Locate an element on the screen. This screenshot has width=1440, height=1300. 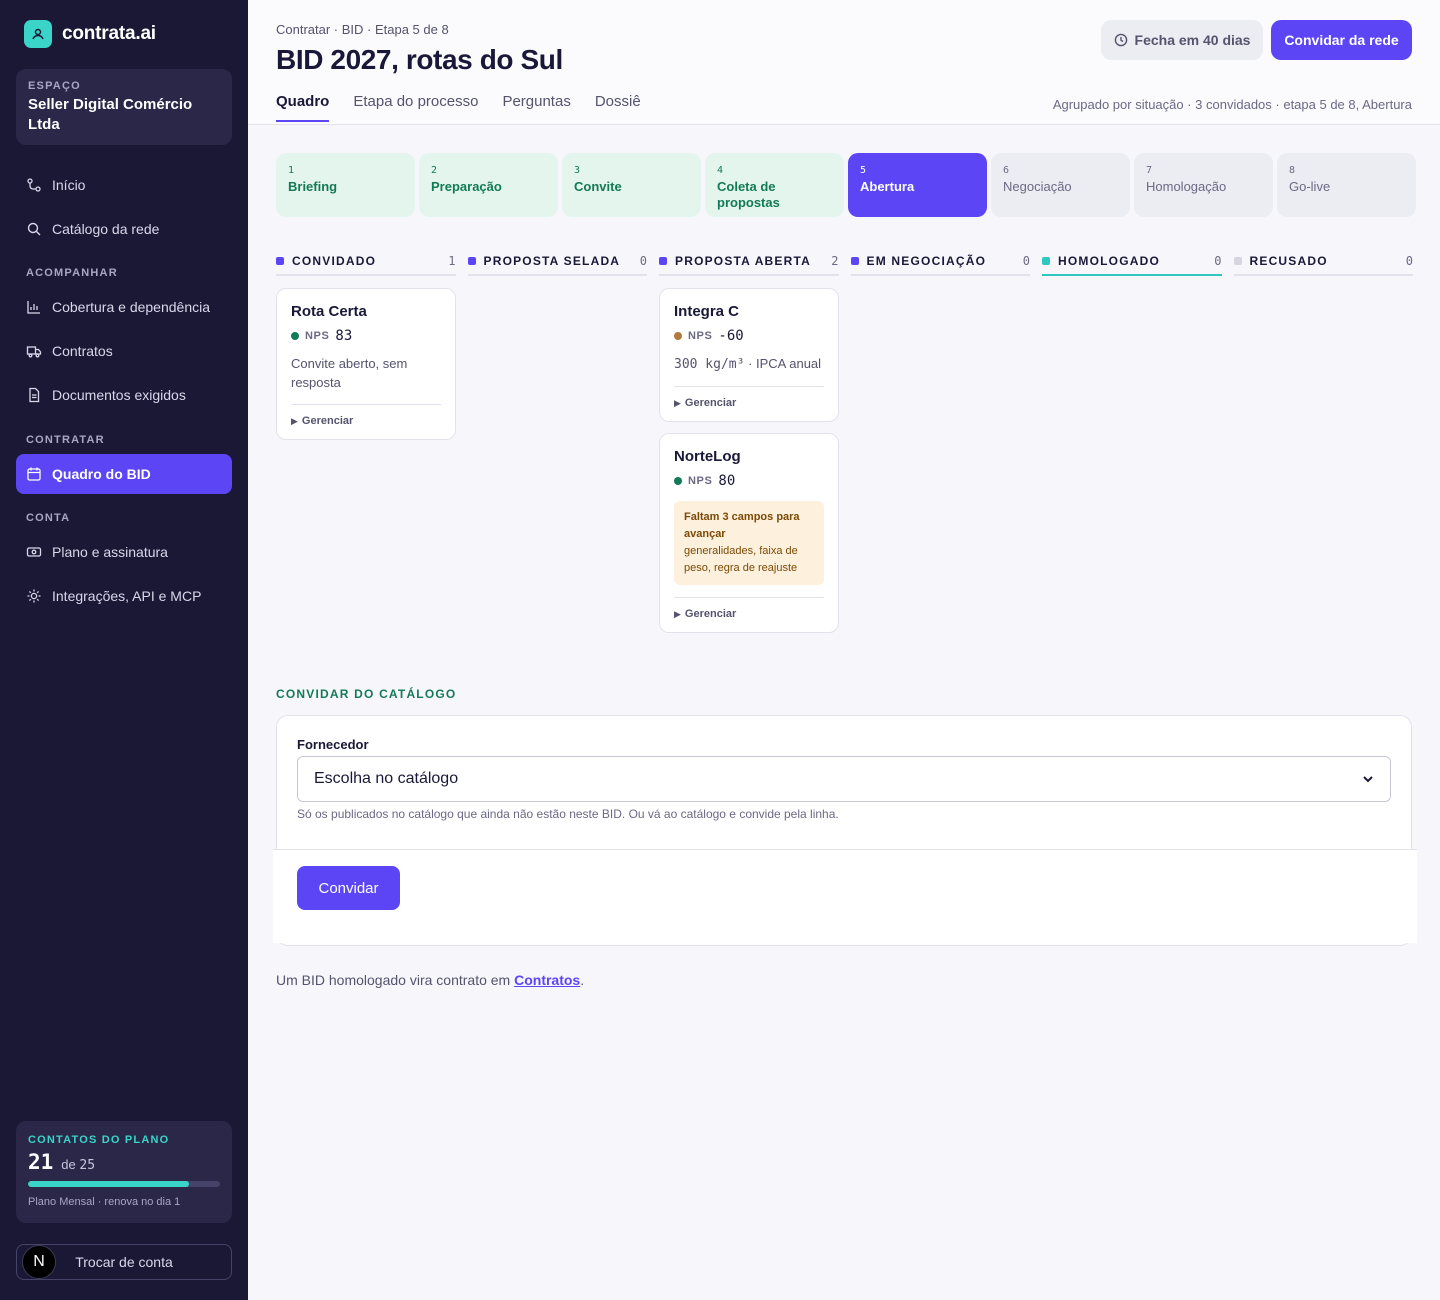
nav-item-inicio: Início is located at coordinates (124, 185).